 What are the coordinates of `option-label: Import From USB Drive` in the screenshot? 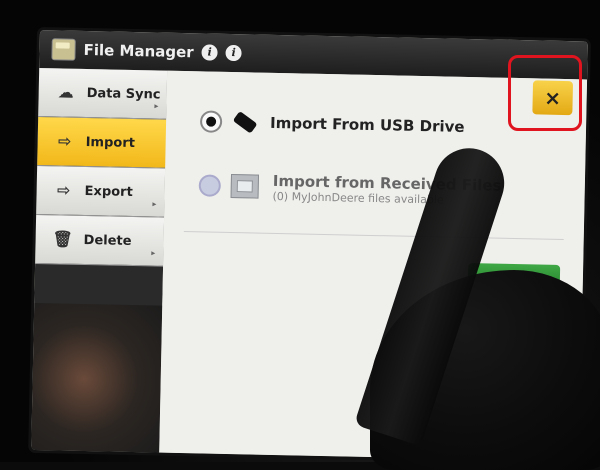 It's located at (367, 124).